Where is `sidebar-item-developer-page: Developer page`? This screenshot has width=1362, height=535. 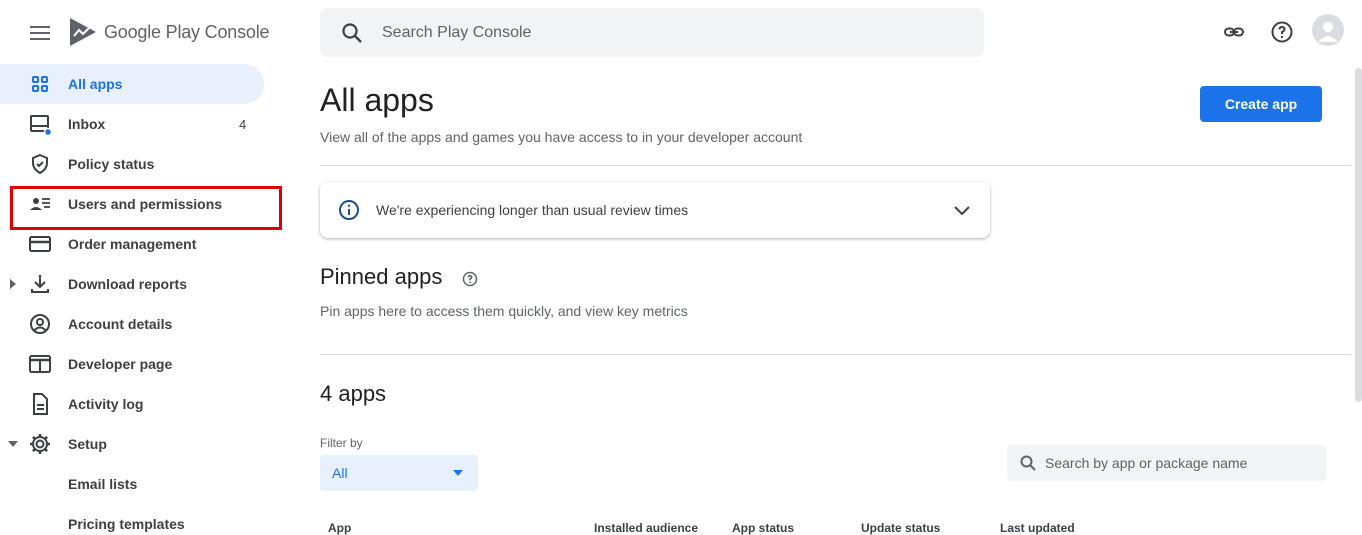 sidebar-item-developer-page: Developer page is located at coordinates (135, 364).